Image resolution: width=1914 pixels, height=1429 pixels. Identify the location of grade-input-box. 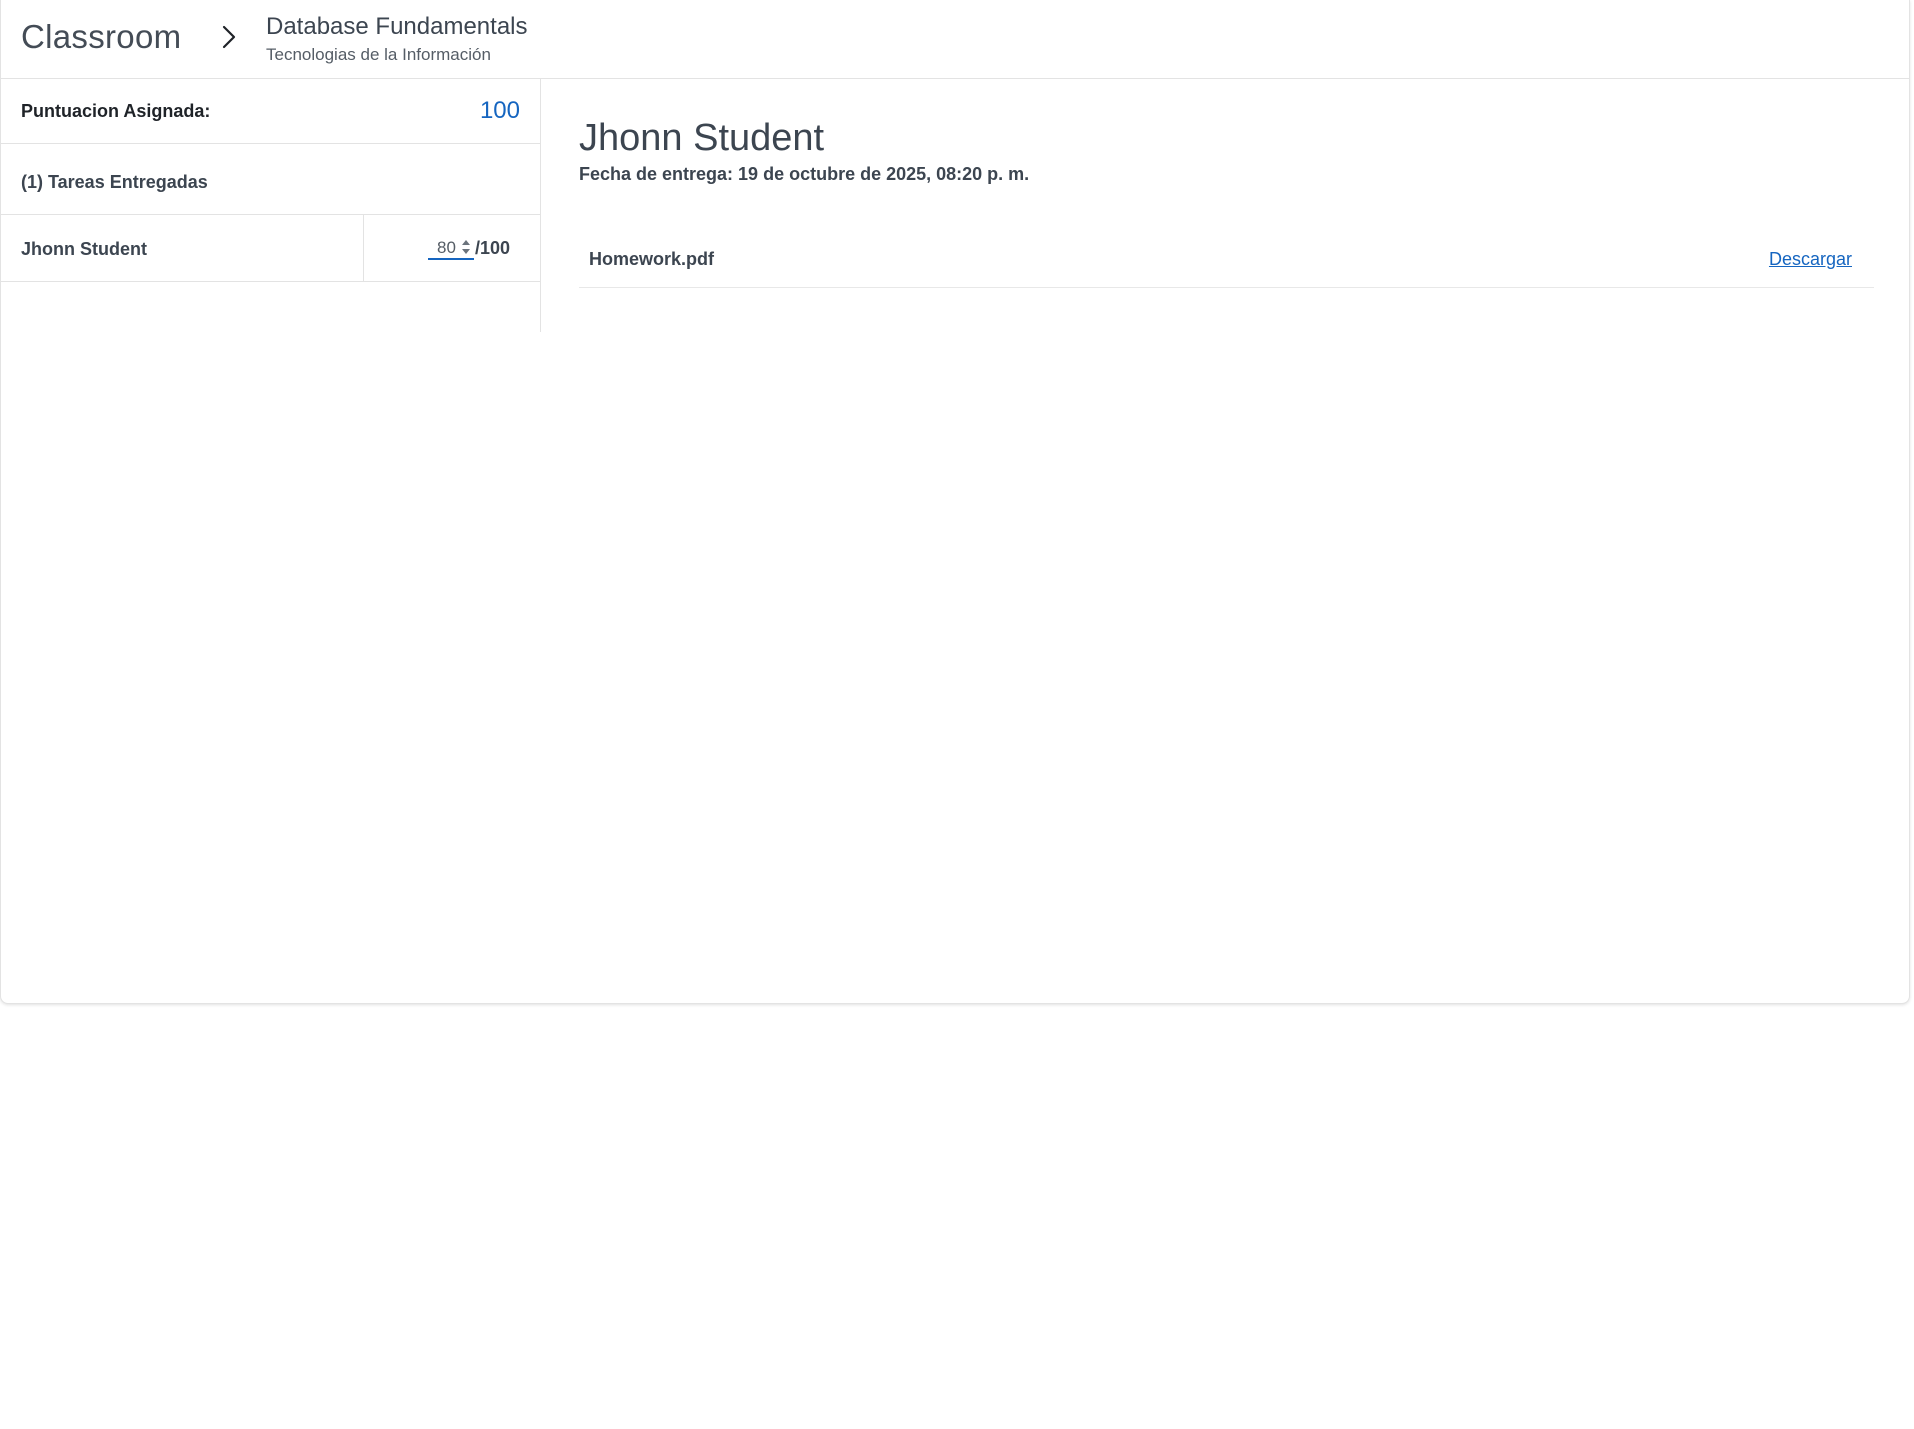
(450, 248).